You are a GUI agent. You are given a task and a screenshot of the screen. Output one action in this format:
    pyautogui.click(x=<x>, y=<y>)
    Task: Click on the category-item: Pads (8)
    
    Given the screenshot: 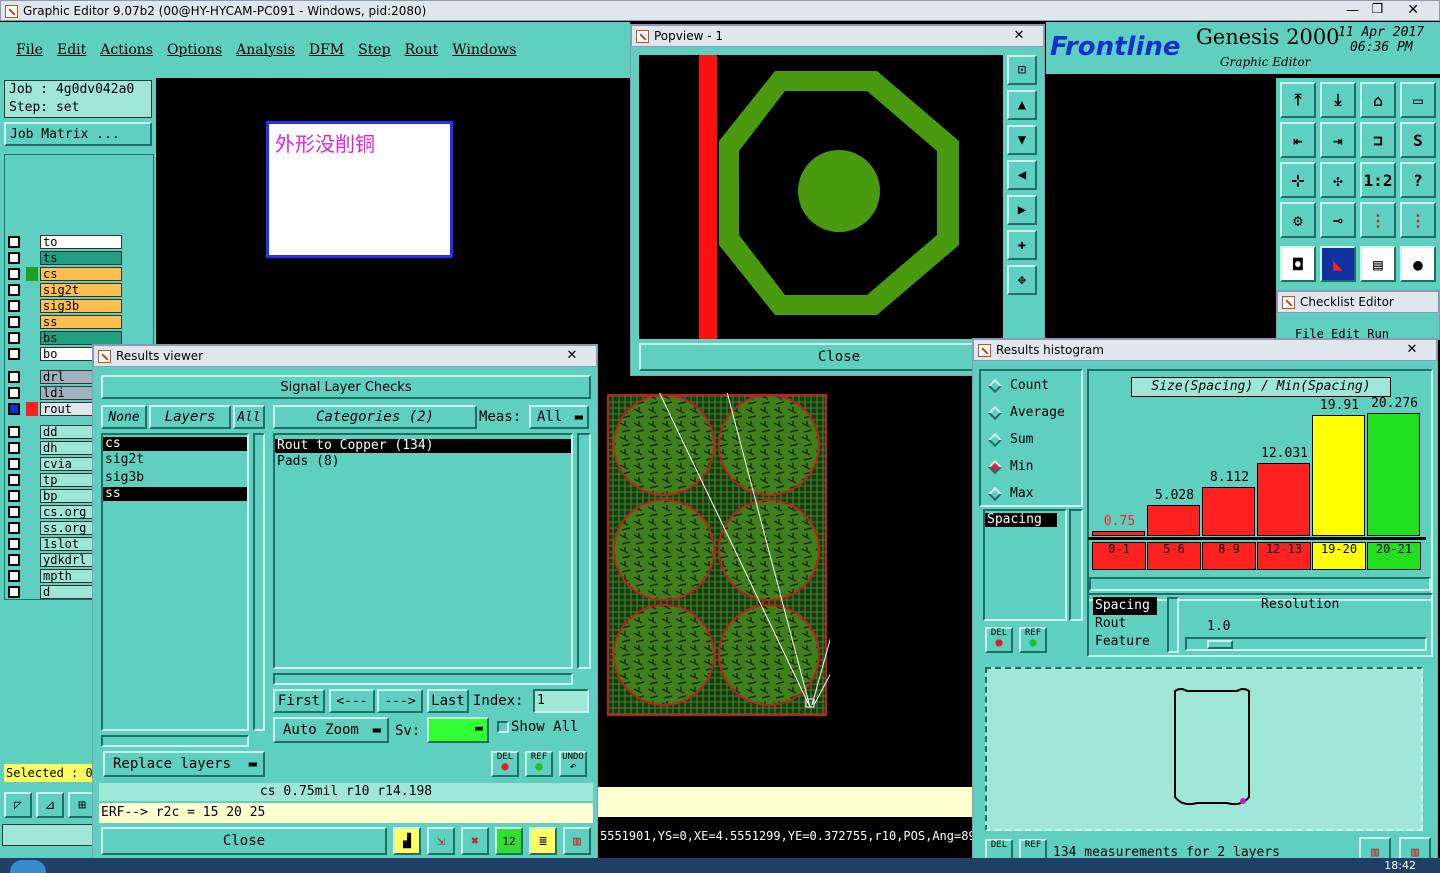 What is the action you would take?
    pyautogui.click(x=423, y=462)
    